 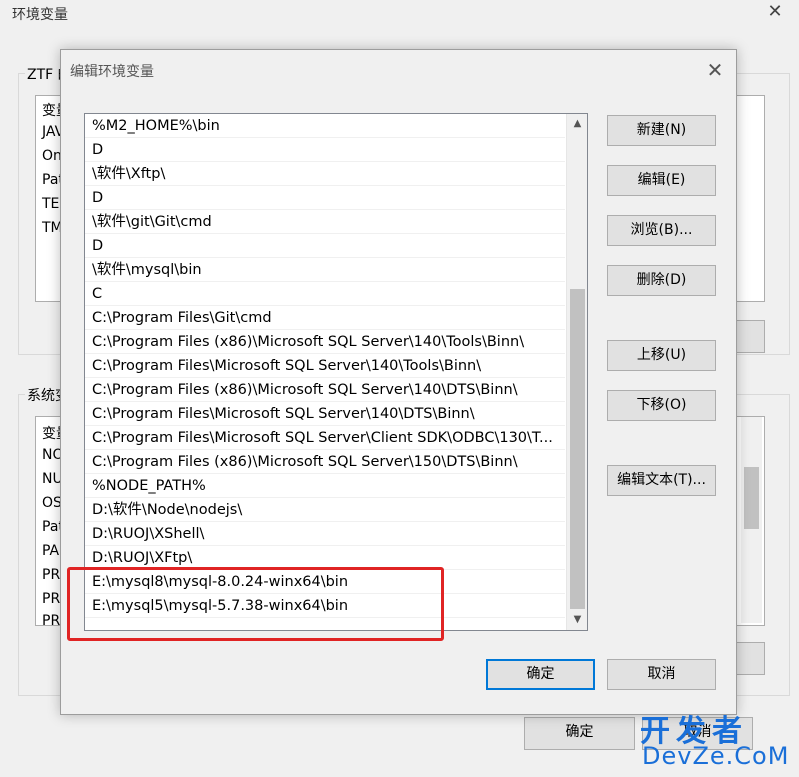 What do you see at coordinates (719, 739) in the screenshot?
I see `watermark: 开发者 DevZe.CoM` at bounding box center [719, 739].